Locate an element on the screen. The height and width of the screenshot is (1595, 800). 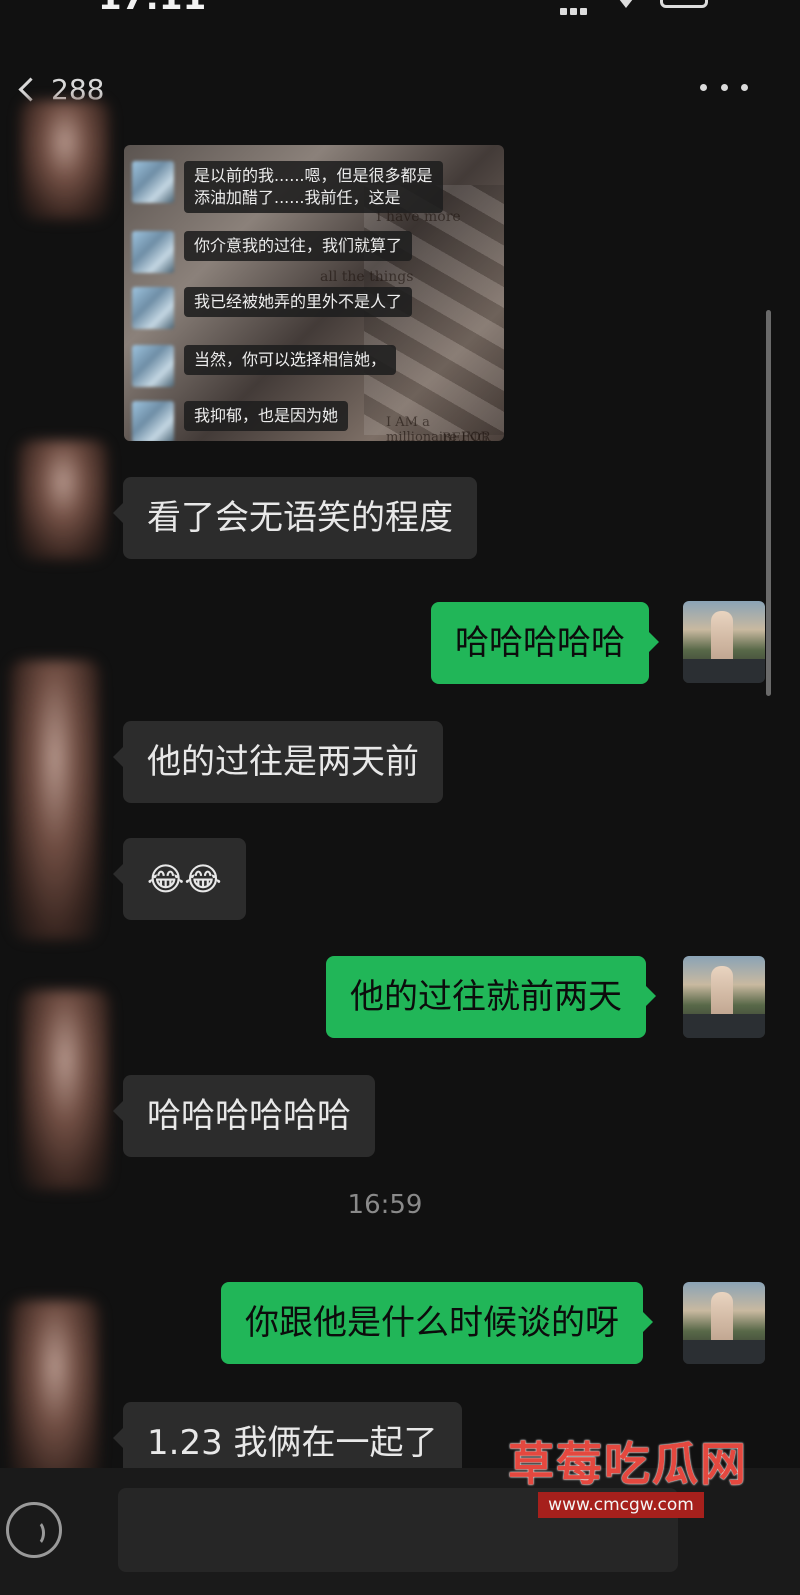
message-bubble: 😂😂 is located at coordinates (179, 879).